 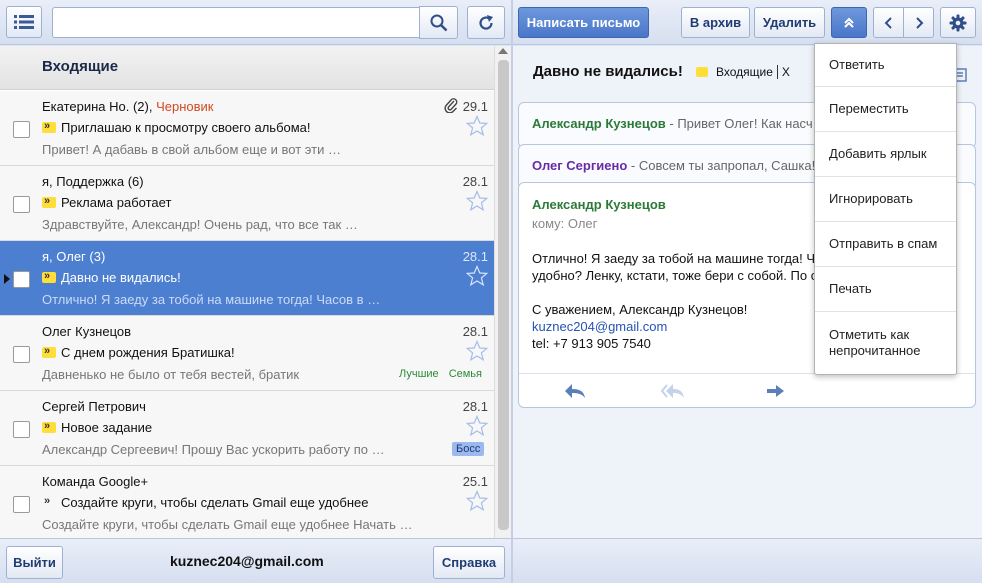 I want to click on menu-item-mark-unread: Отметить как непрочитанное, so click(x=885, y=343).